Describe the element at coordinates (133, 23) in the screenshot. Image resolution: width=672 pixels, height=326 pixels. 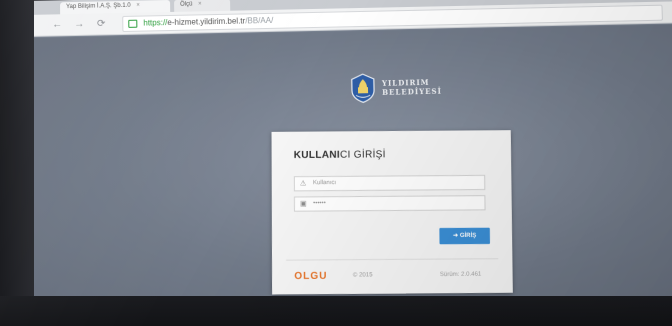
I see `lock-icon` at that location.